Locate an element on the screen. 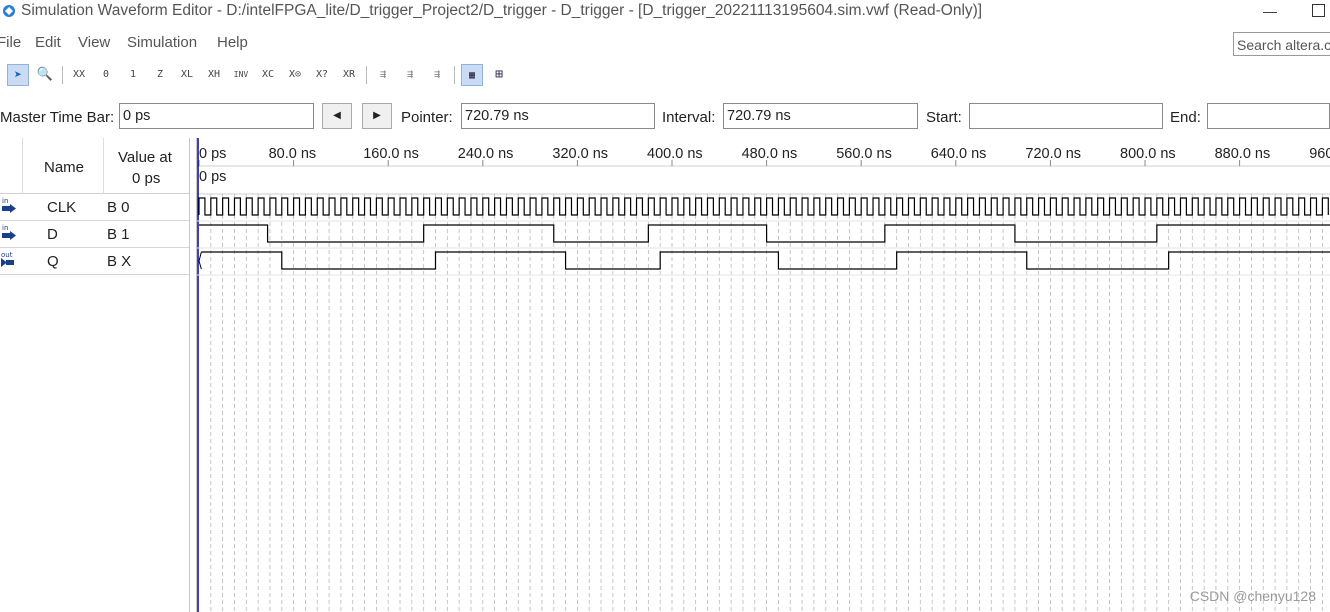 The width and height of the screenshot is (1330, 612). cursor-time-label: 0 ps is located at coordinates (212, 177).